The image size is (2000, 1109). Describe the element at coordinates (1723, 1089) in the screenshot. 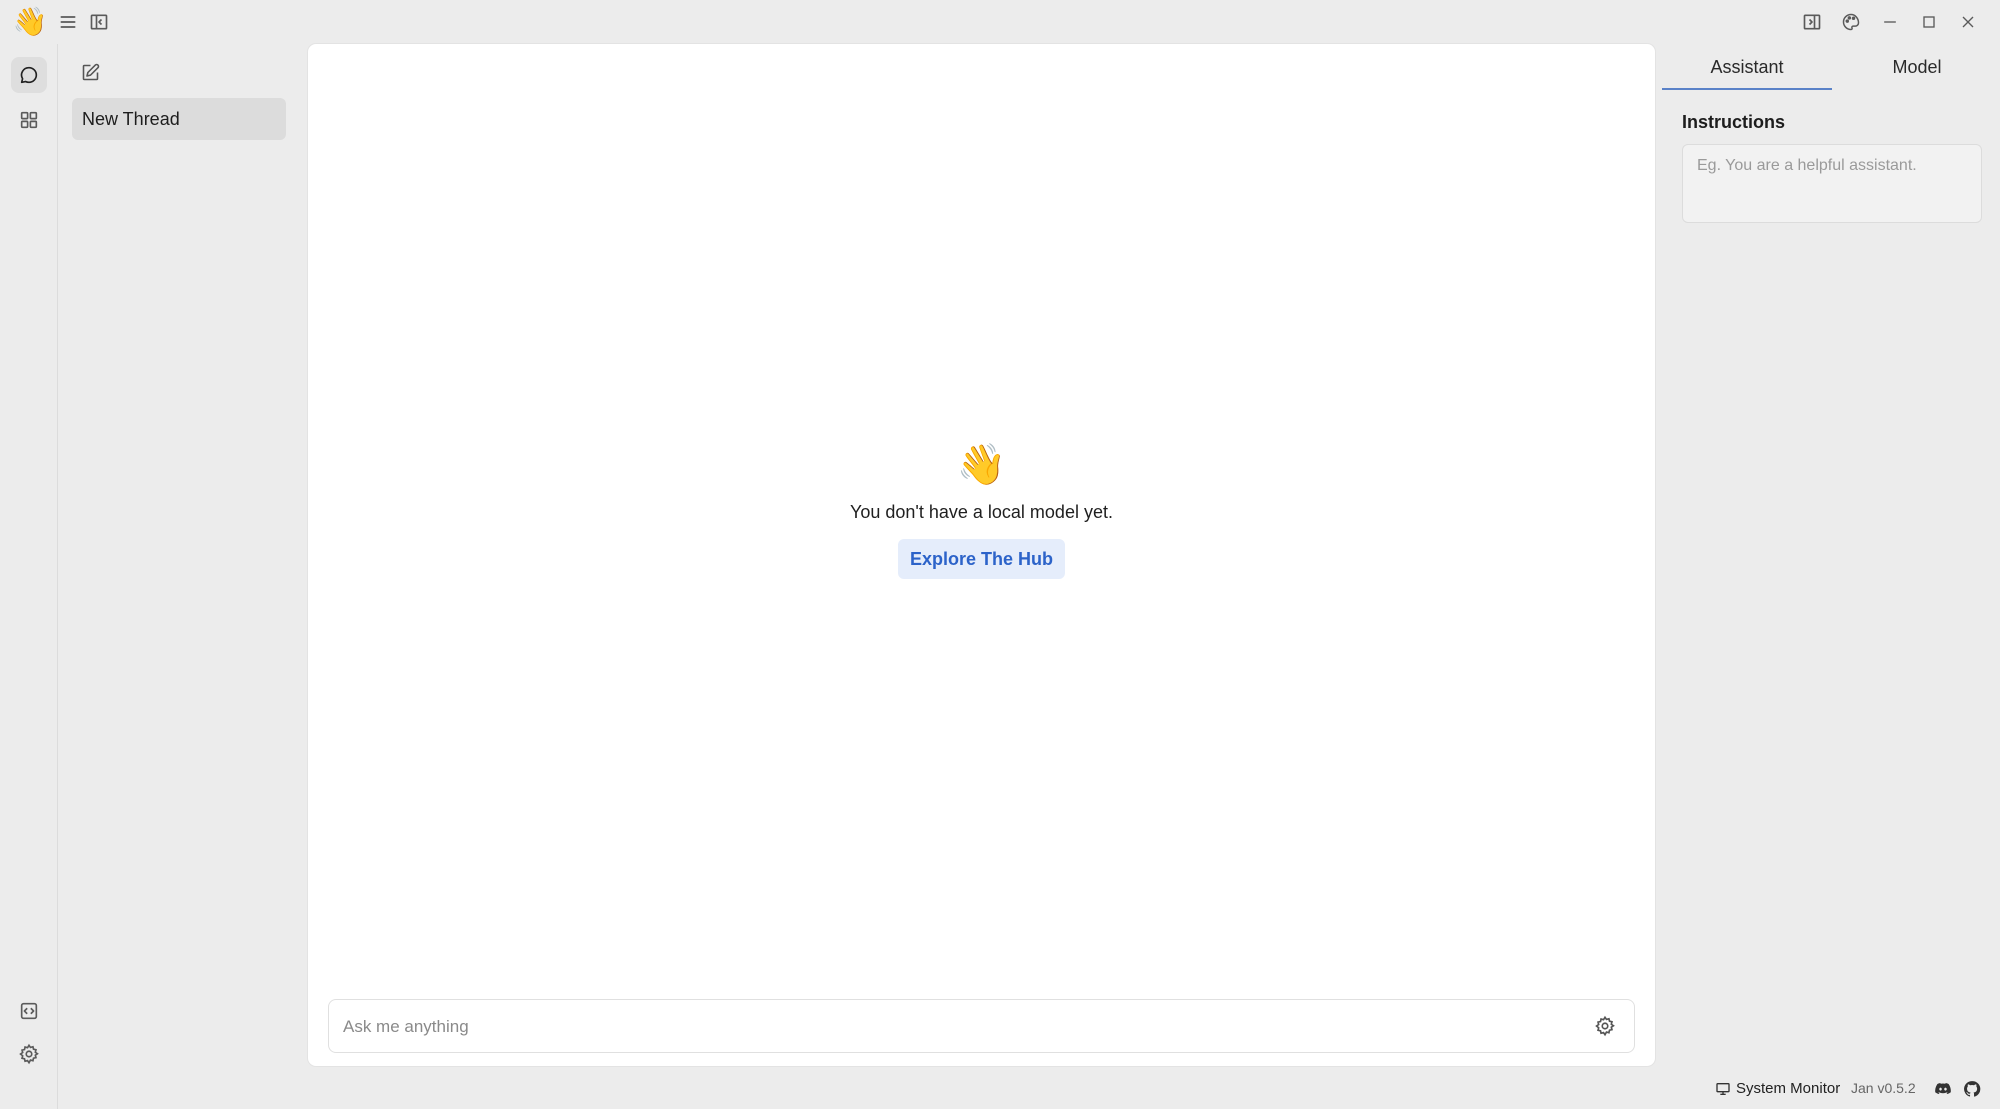

I see `monitor-icon` at that location.